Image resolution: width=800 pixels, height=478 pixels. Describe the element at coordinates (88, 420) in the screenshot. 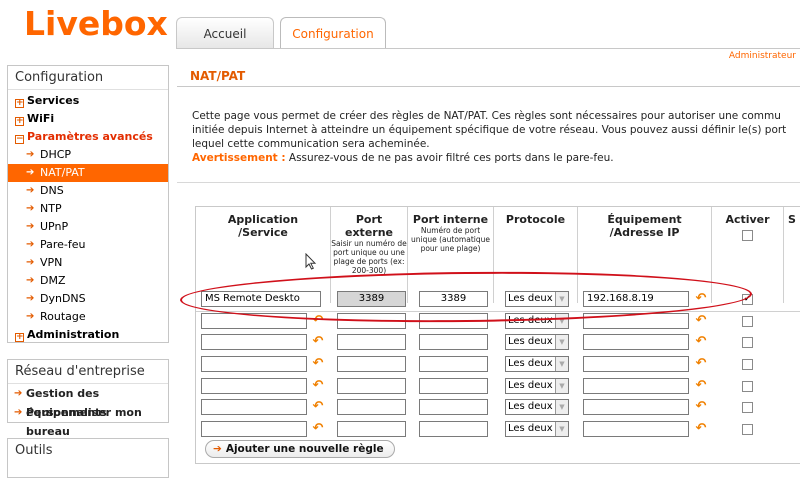

I see `sidebar-item-customize-desktop: ➔ Personnaliser mon bureau` at that location.